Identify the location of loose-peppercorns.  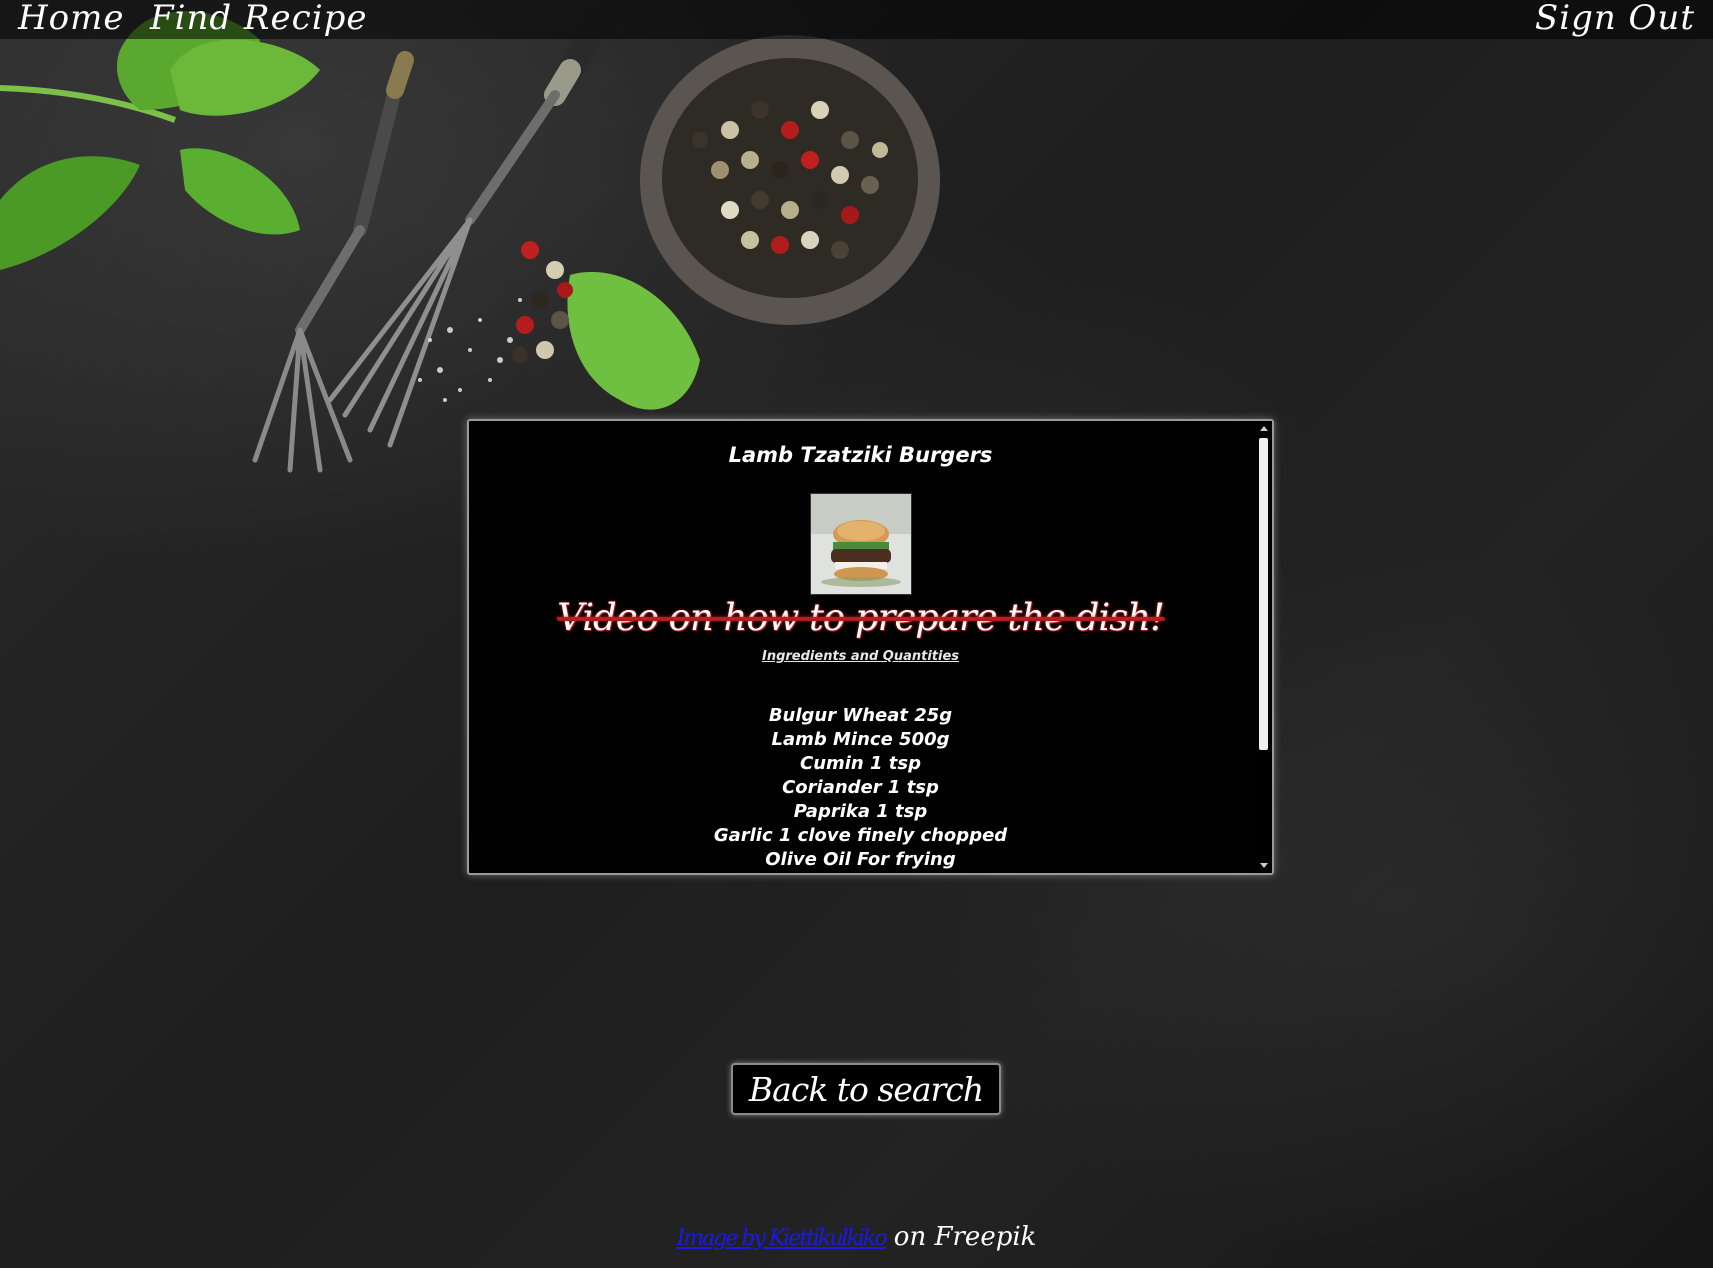
(542, 302).